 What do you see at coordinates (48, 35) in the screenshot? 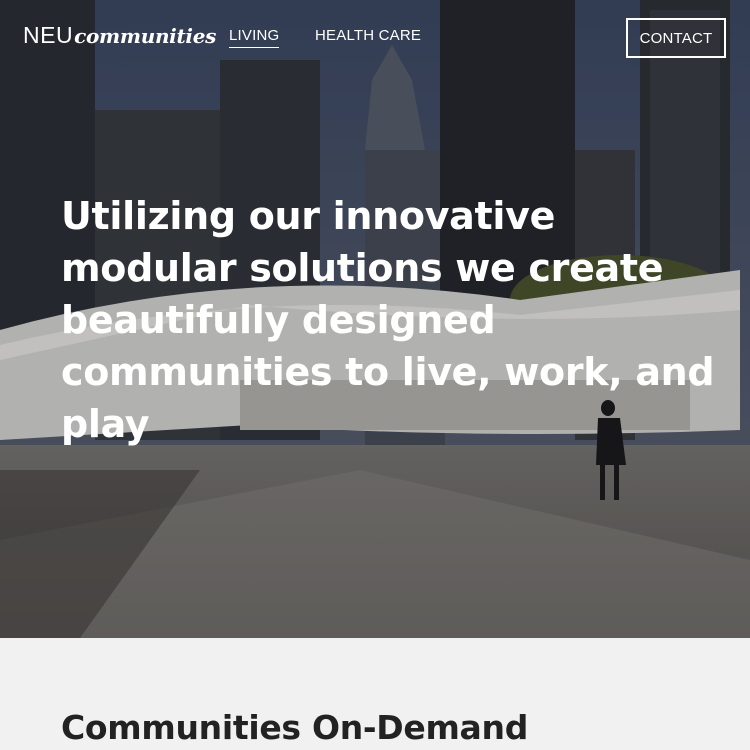
I see `logo-text-neu: NEU` at bounding box center [48, 35].